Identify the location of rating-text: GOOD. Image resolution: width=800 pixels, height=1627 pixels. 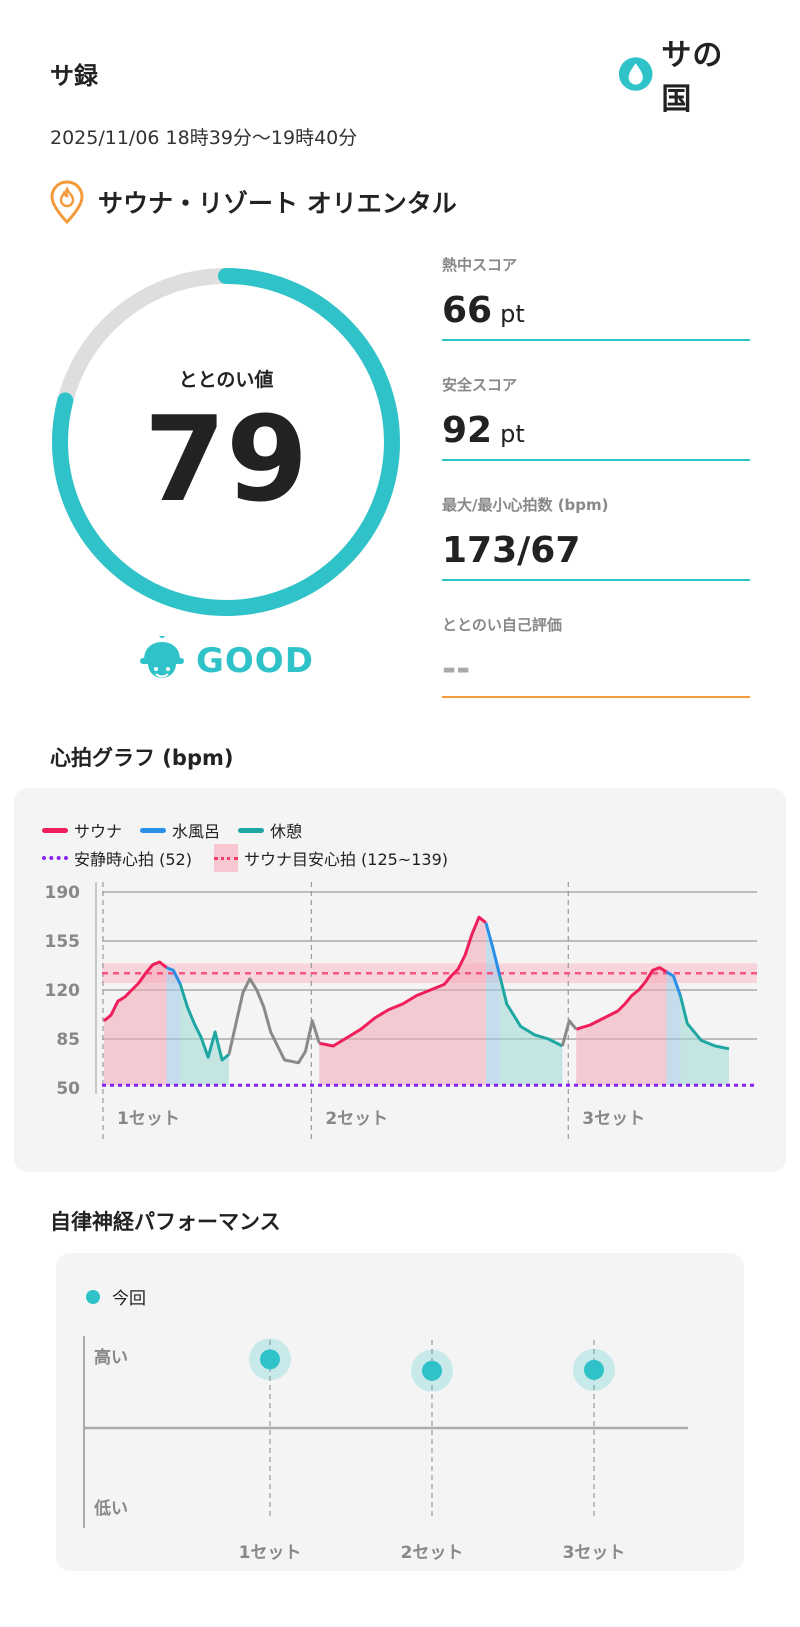
(255, 661).